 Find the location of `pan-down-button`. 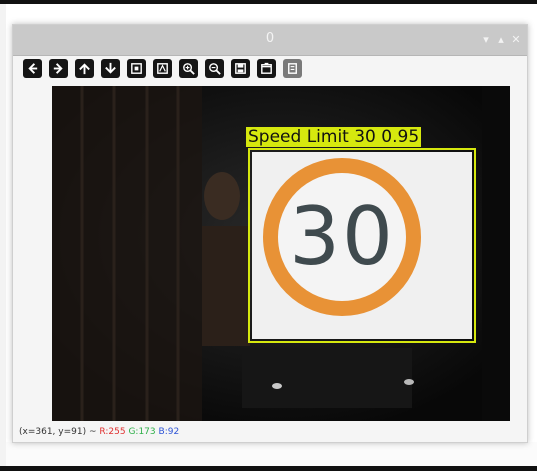

pan-down-button is located at coordinates (110, 68).